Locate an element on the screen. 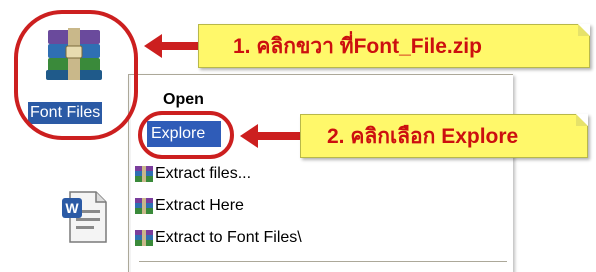 The height and width of the screenshot is (272, 596). menu-separator is located at coordinates (323, 261).